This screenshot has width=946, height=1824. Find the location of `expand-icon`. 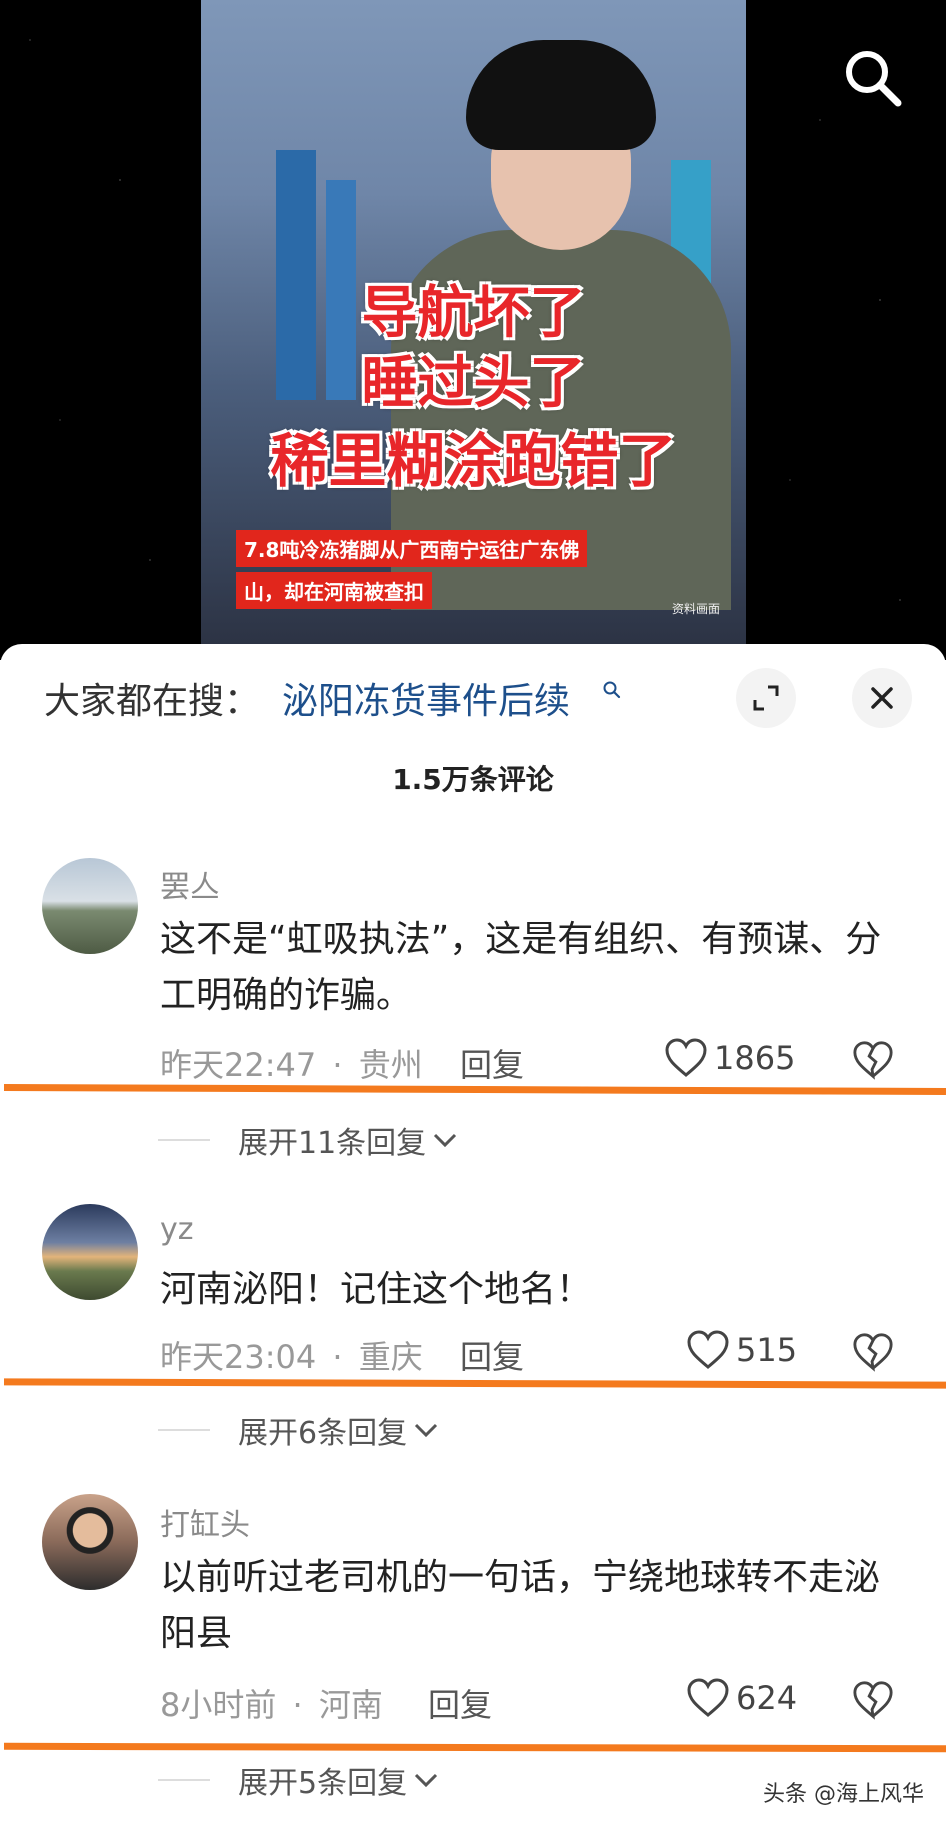

expand-icon is located at coordinates (766, 698).